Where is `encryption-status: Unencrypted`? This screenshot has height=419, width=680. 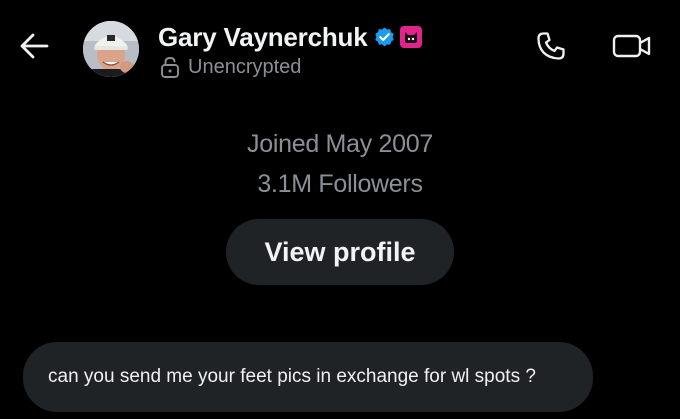
encryption-status: Unencrypted is located at coordinates (230, 67).